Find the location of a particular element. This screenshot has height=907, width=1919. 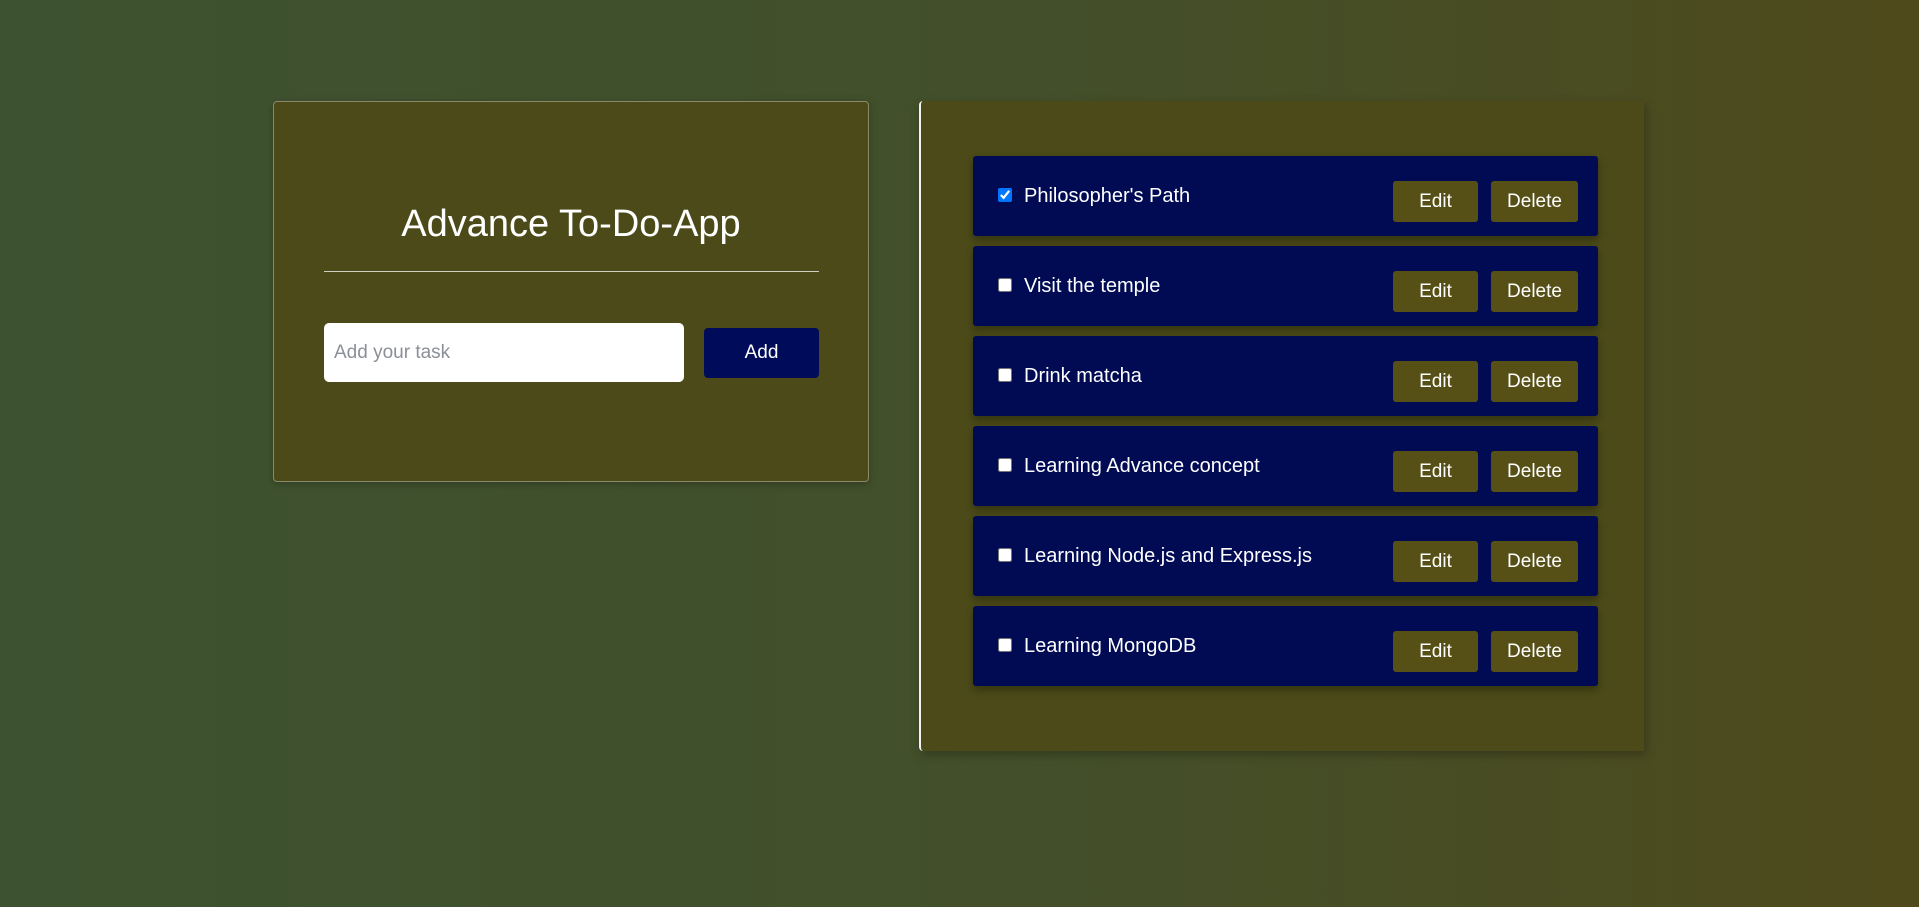

title-divider is located at coordinates (571, 271).